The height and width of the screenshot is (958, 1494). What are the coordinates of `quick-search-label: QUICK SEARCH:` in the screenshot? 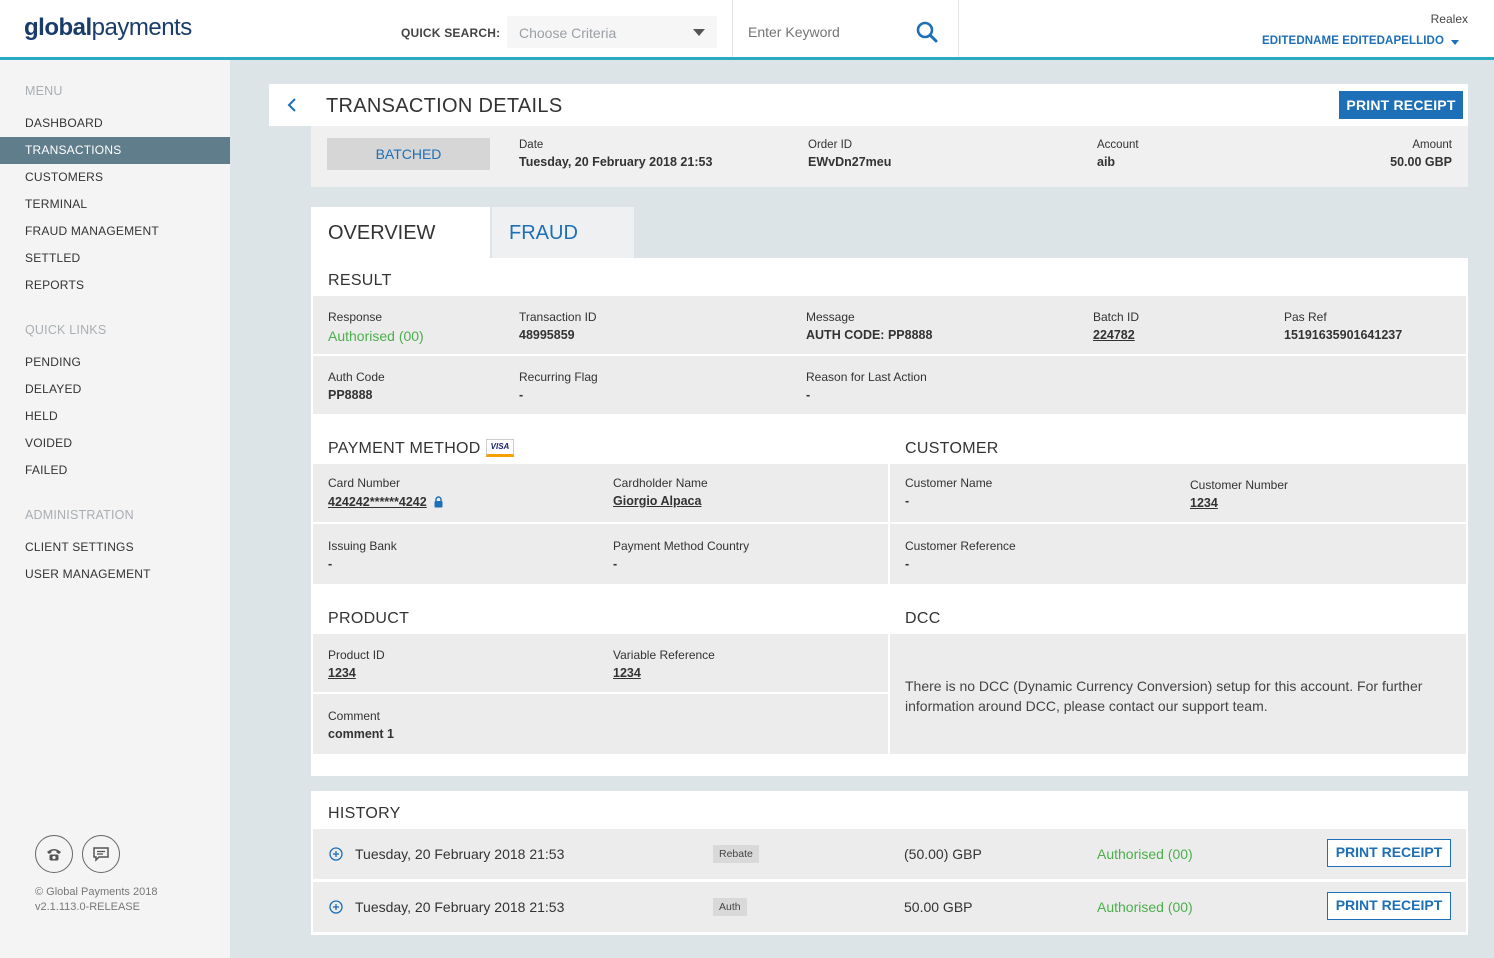 It's located at (451, 33).